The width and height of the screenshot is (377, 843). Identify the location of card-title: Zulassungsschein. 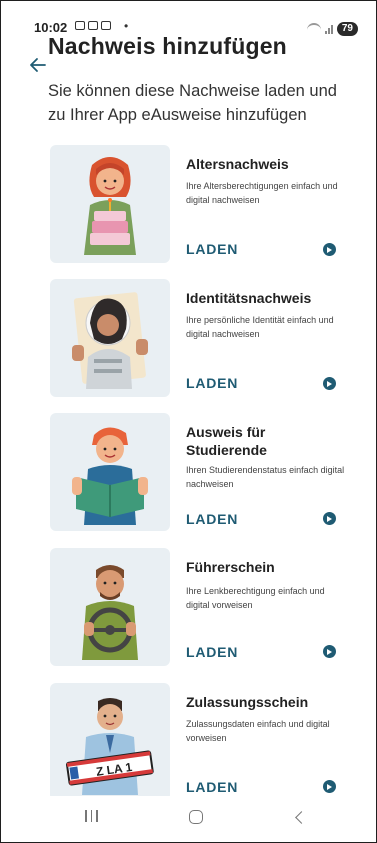
(247, 702).